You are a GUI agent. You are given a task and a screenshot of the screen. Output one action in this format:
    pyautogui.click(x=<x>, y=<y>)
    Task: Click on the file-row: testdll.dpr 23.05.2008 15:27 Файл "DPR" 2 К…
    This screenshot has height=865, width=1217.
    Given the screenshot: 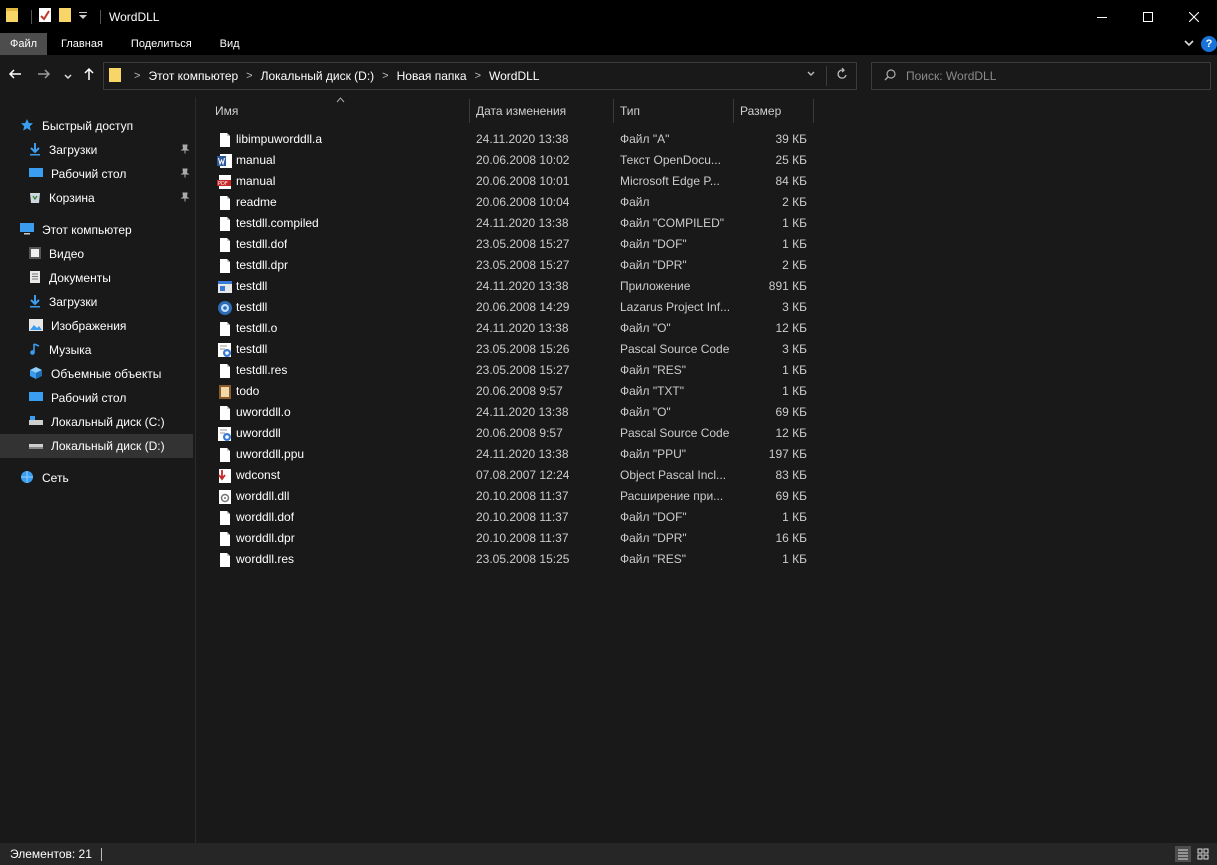 What is the action you would take?
    pyautogui.click(x=514, y=265)
    